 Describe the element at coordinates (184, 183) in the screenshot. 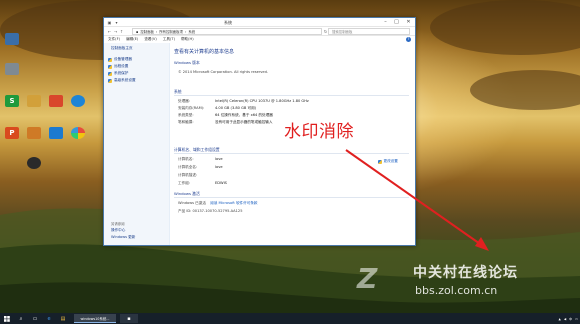

I see `workgroup-label: 工作组:` at that location.